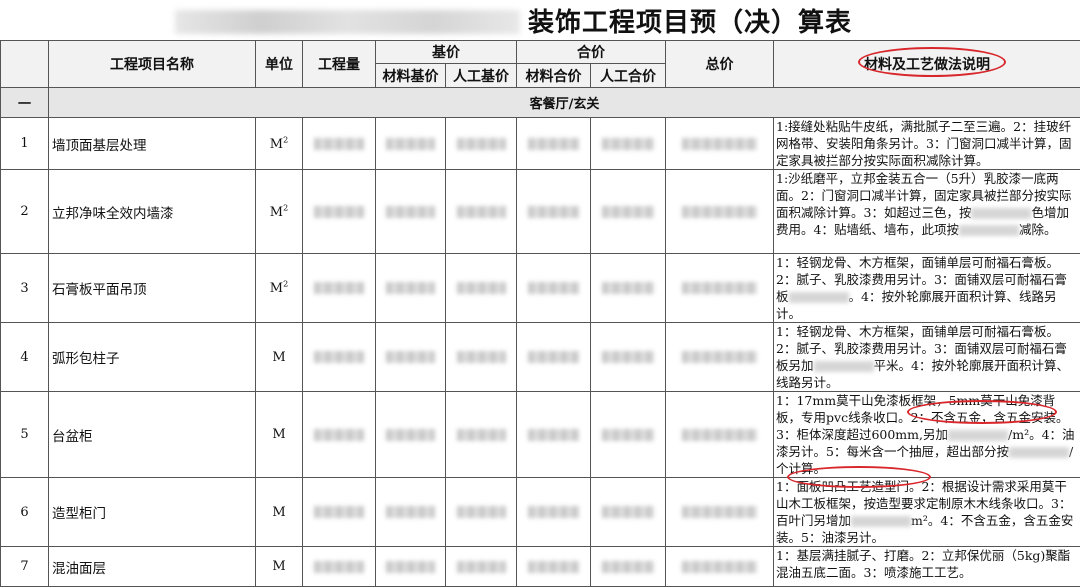  Describe the element at coordinates (152, 512) in the screenshot. I see `item-name: 造型柜门` at that location.